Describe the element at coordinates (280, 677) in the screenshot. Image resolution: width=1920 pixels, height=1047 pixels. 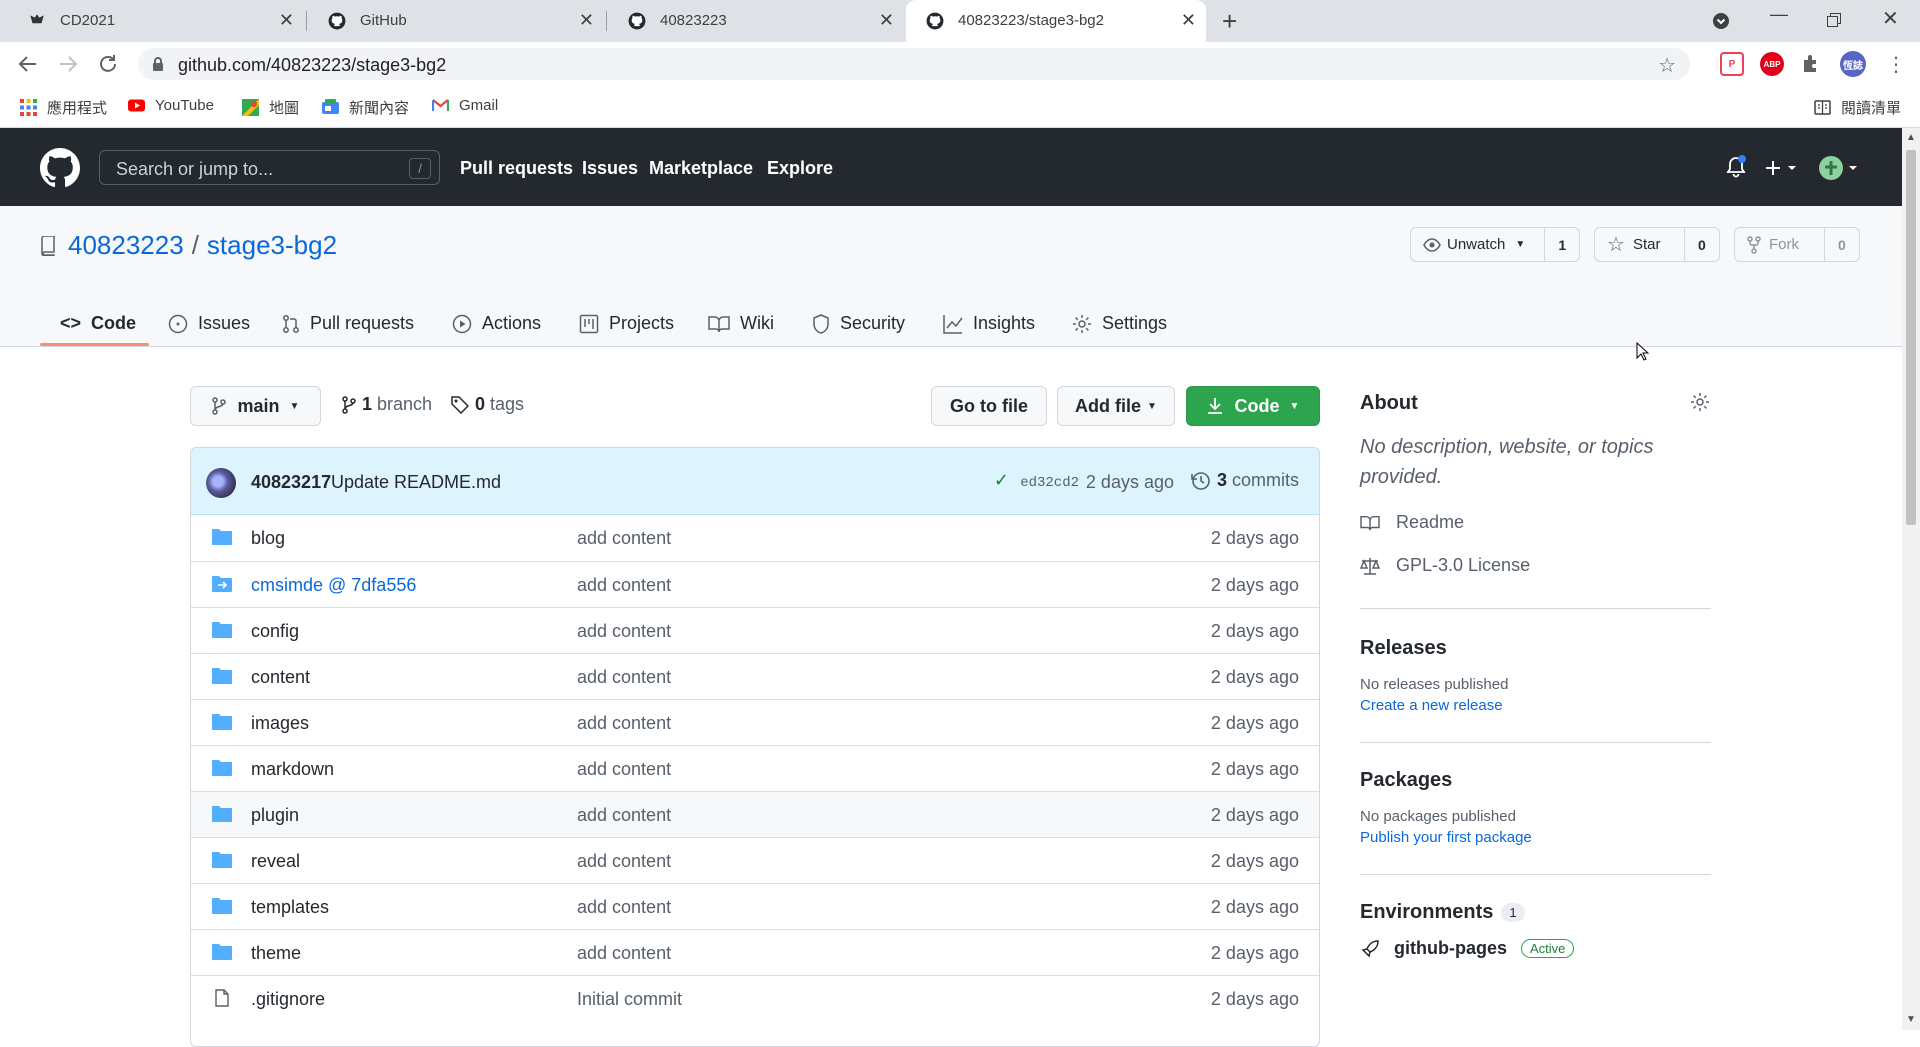
I see `file-name-link: content` at that location.